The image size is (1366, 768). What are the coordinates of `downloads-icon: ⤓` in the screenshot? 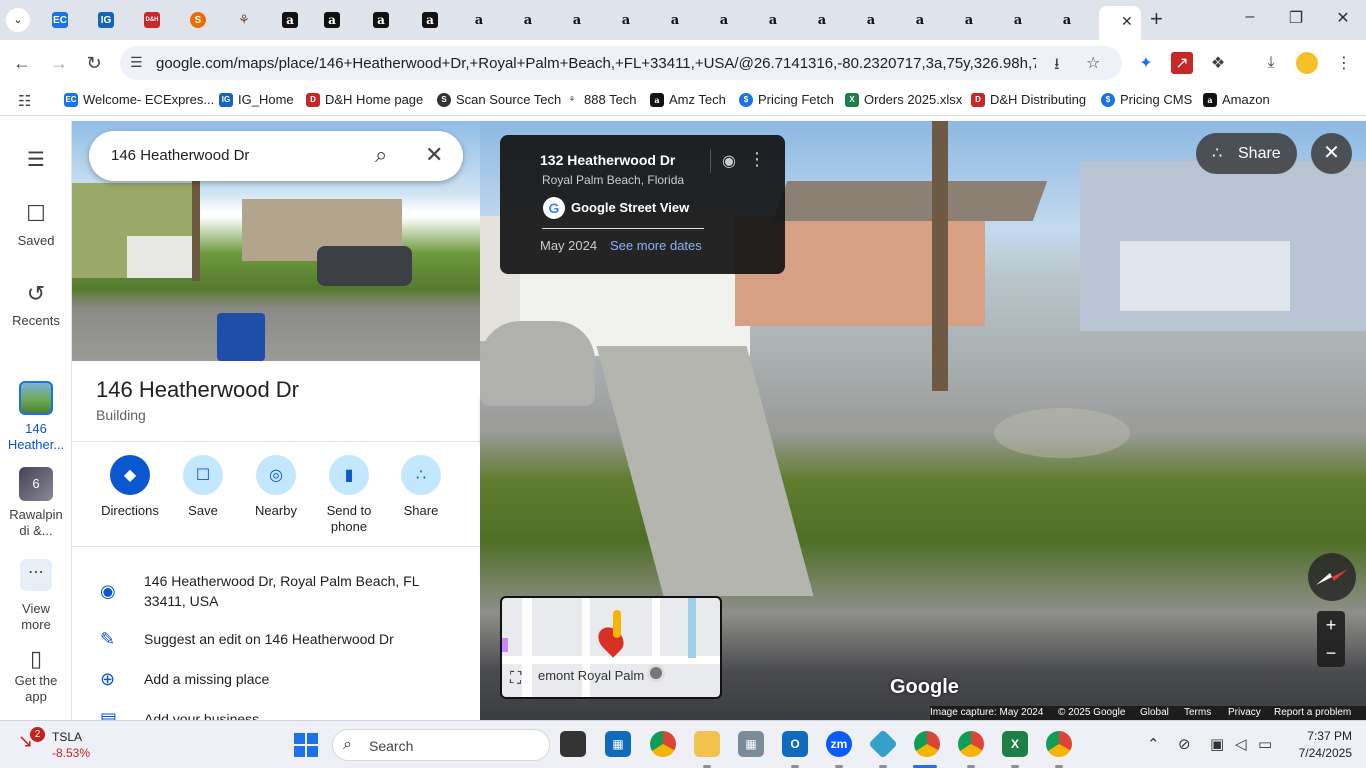 It's located at (1271, 63).